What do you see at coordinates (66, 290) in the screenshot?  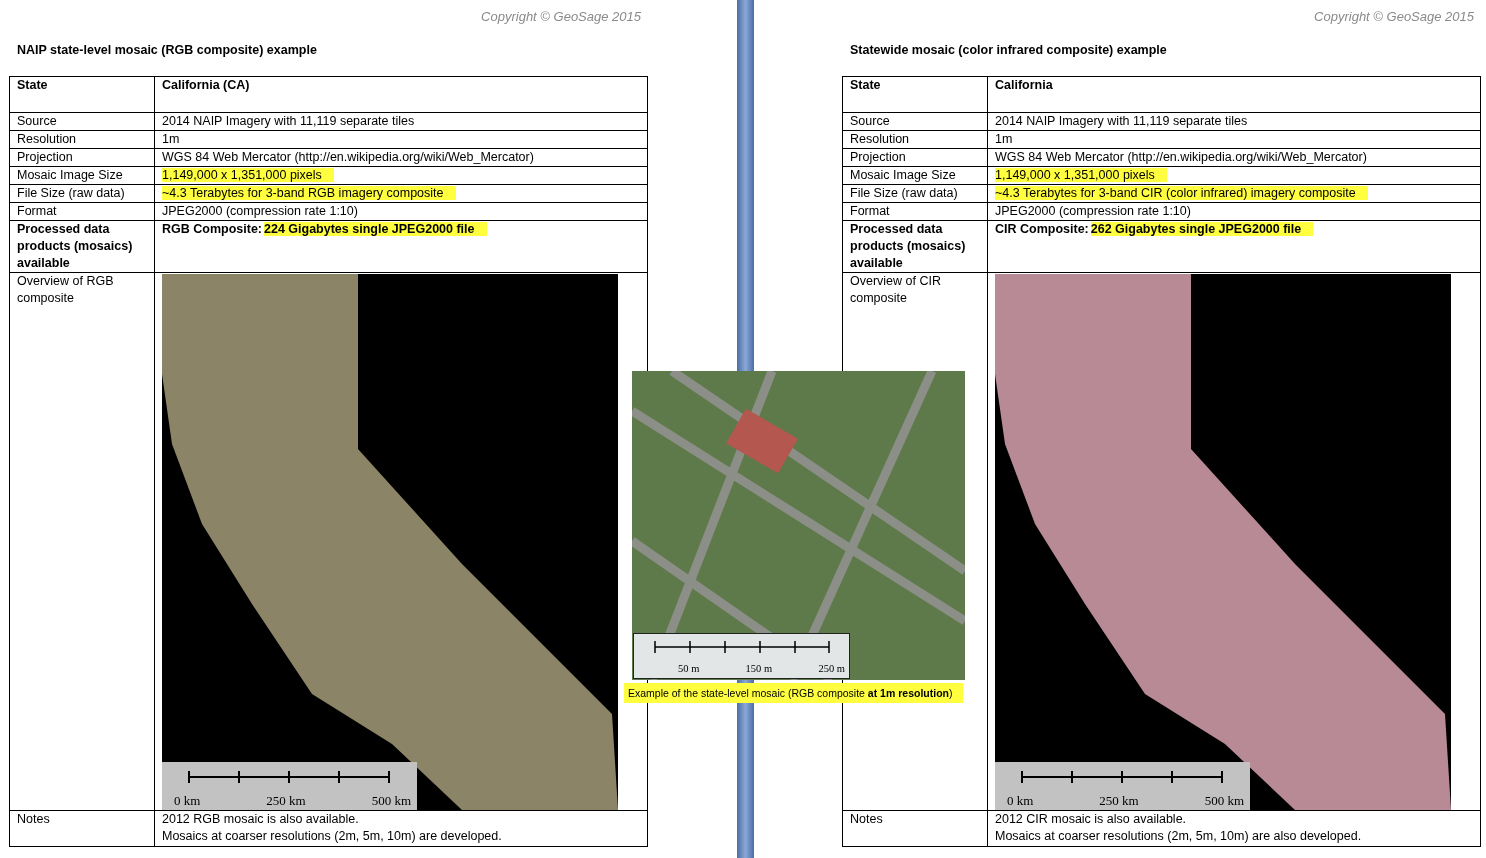 I see `row-label: Overview of RGB composite` at bounding box center [66, 290].